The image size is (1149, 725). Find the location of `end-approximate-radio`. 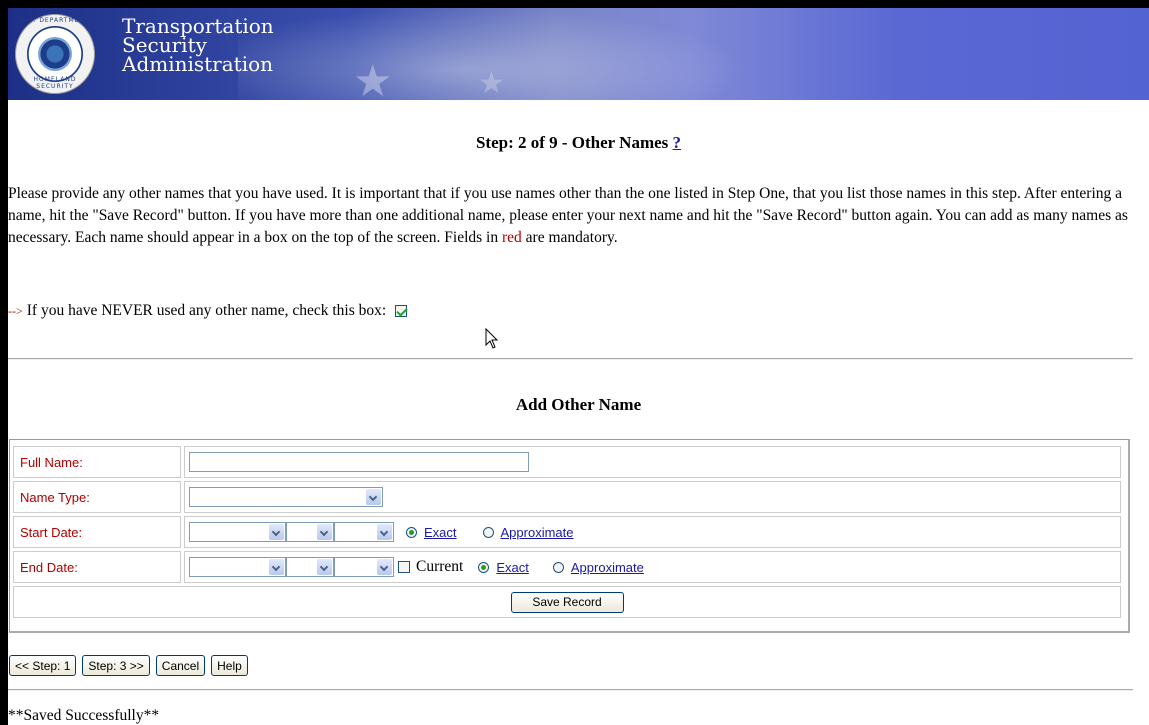

end-approximate-radio is located at coordinates (558, 567).